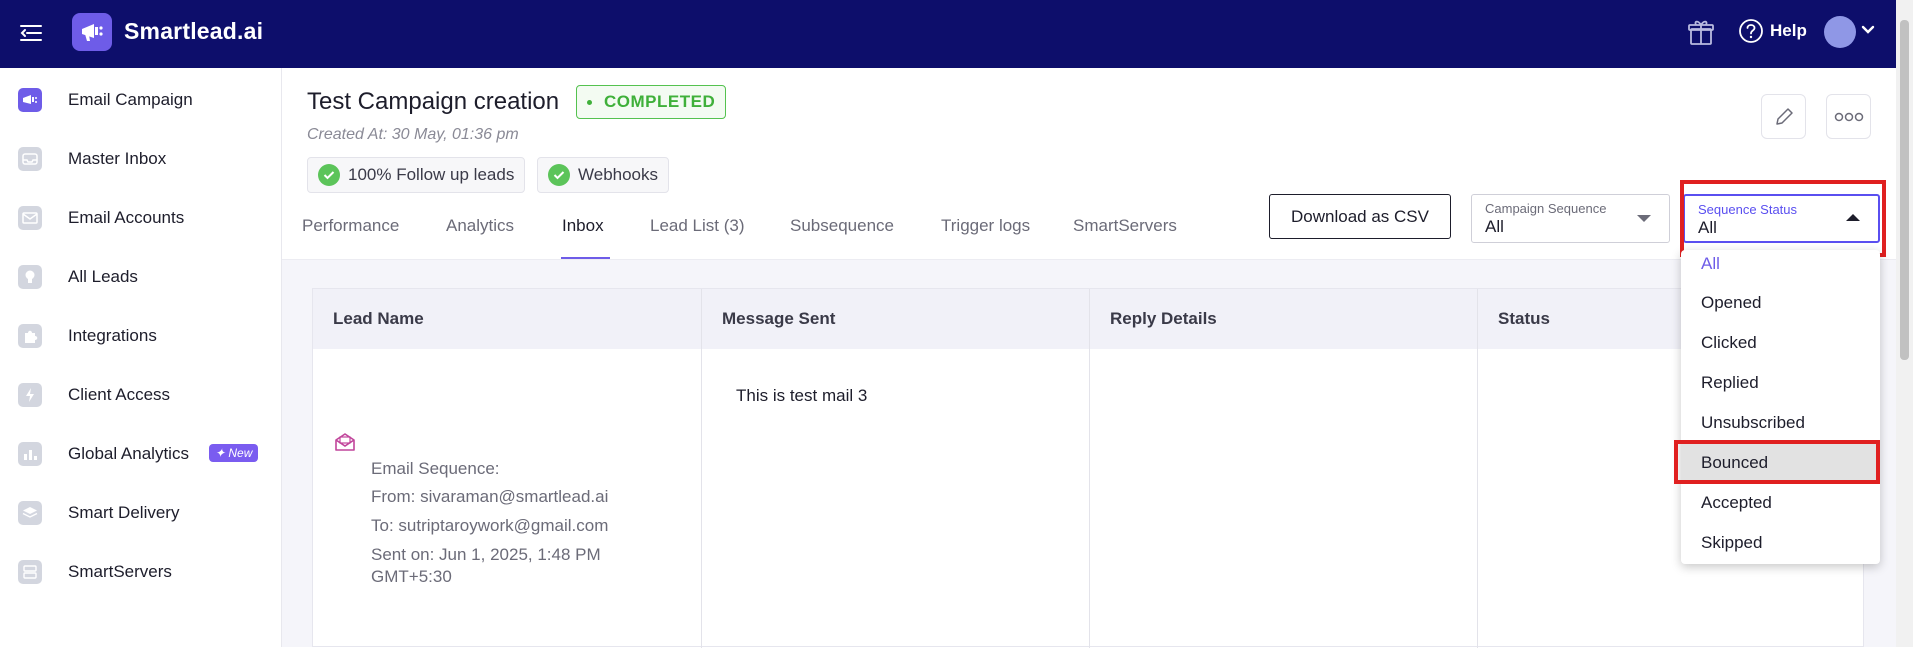  Describe the element at coordinates (30, 572) in the screenshot. I see `server-icon` at that location.